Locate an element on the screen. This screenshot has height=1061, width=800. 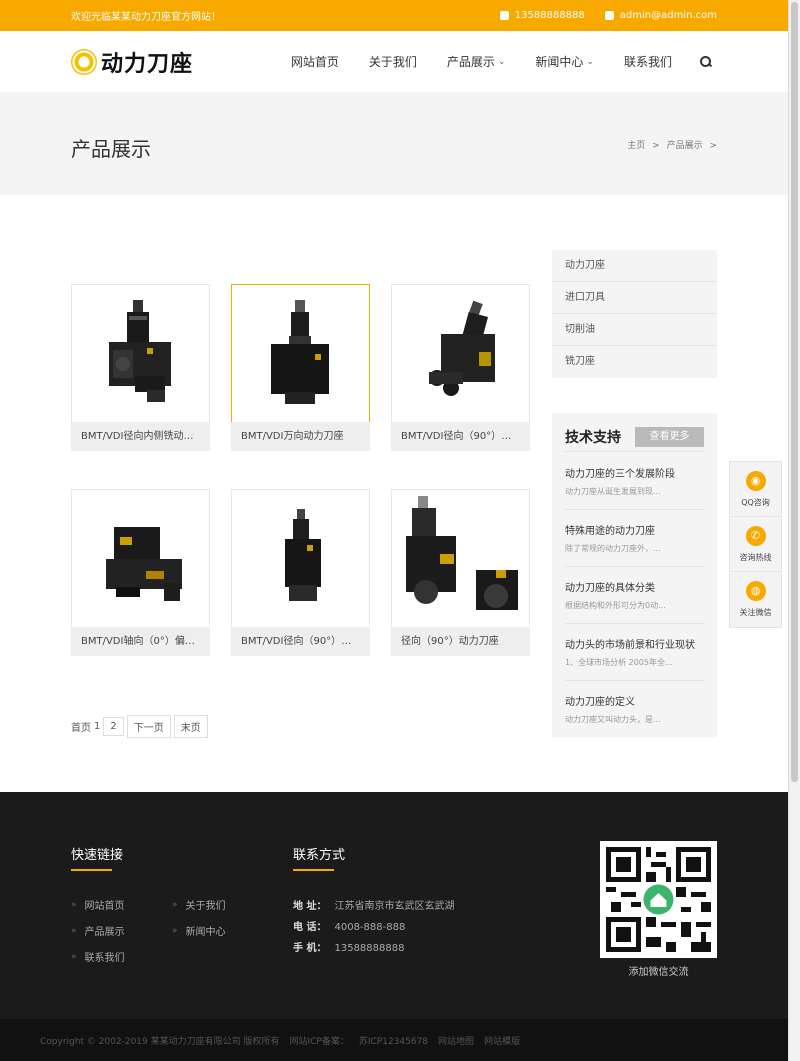
wechat-label: 关注微信 is located at coordinates (755, 612).